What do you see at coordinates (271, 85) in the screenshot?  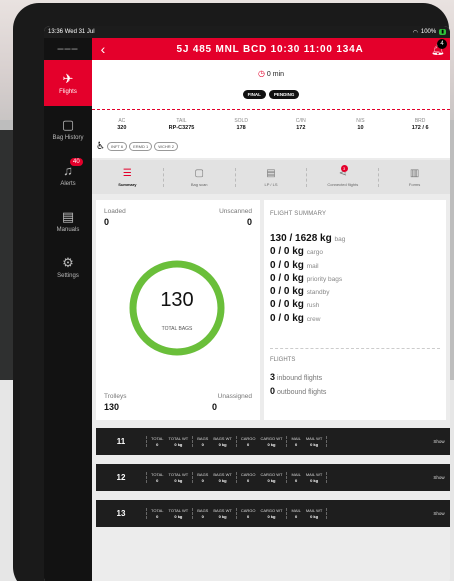 I see `timer-panel: ◷ 0 min FINAL PENDING` at bounding box center [271, 85].